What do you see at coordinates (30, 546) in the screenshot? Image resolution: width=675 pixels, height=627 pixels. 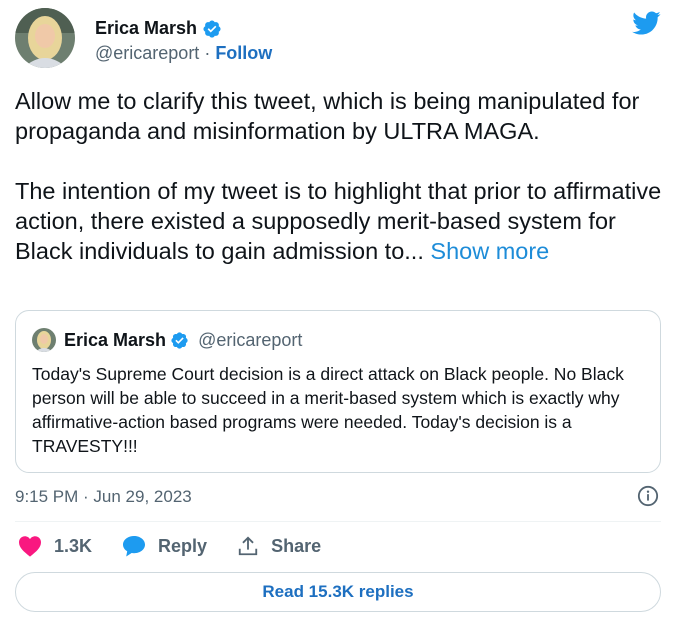 I see `heart-icon` at bounding box center [30, 546].